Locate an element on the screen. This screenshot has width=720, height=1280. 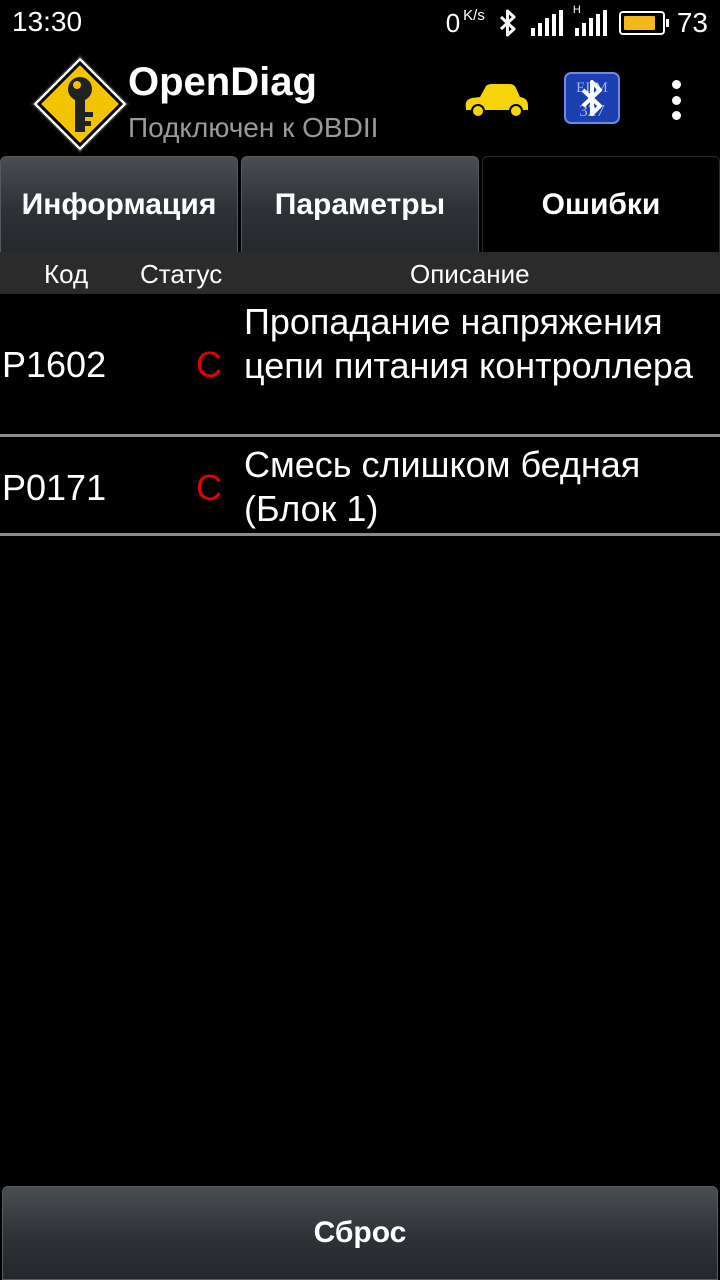
signal-strength-icon is located at coordinates (546, 23).